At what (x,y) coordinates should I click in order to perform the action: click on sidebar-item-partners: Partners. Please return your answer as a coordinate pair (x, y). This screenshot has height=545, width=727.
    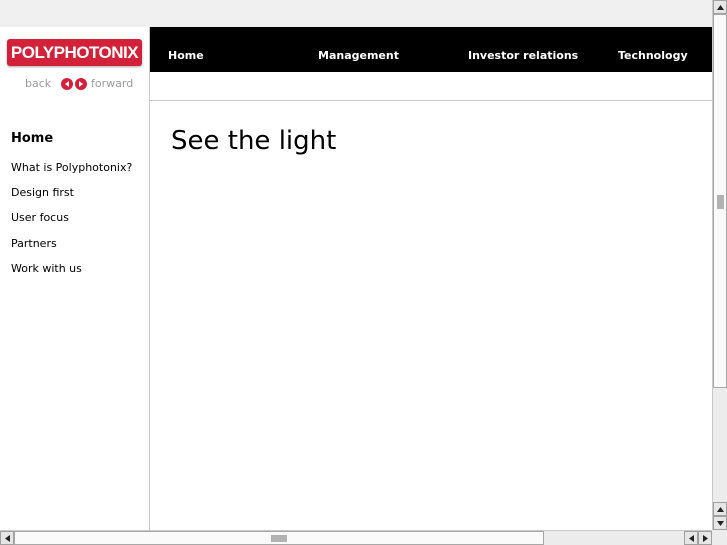
    Looking at the image, I should click on (34, 243).